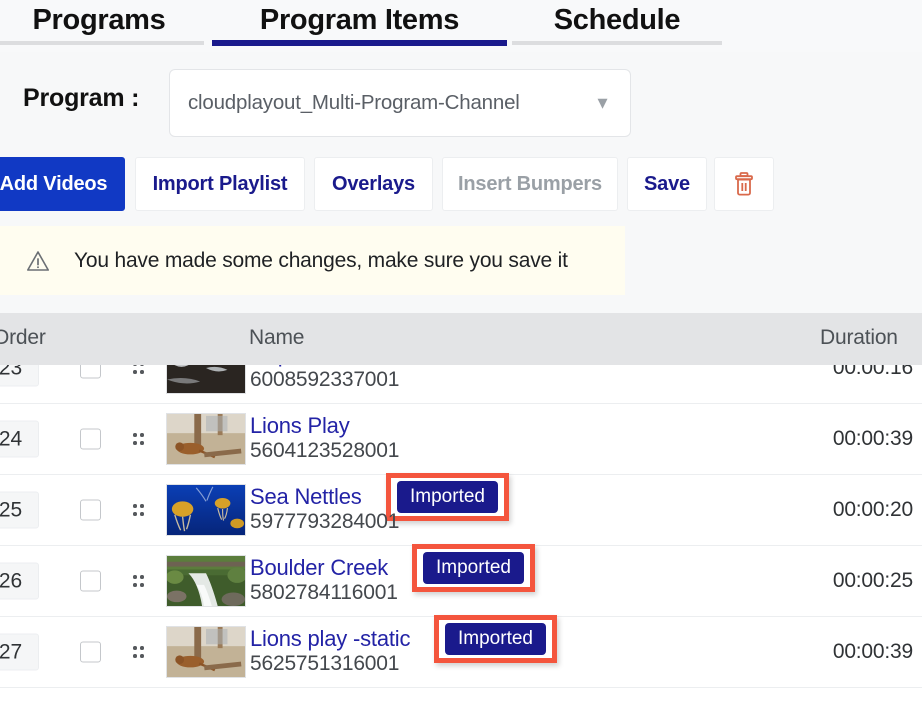 This screenshot has height=702, width=922. What do you see at coordinates (325, 663) in the screenshot?
I see `video-id: 5625751316001` at bounding box center [325, 663].